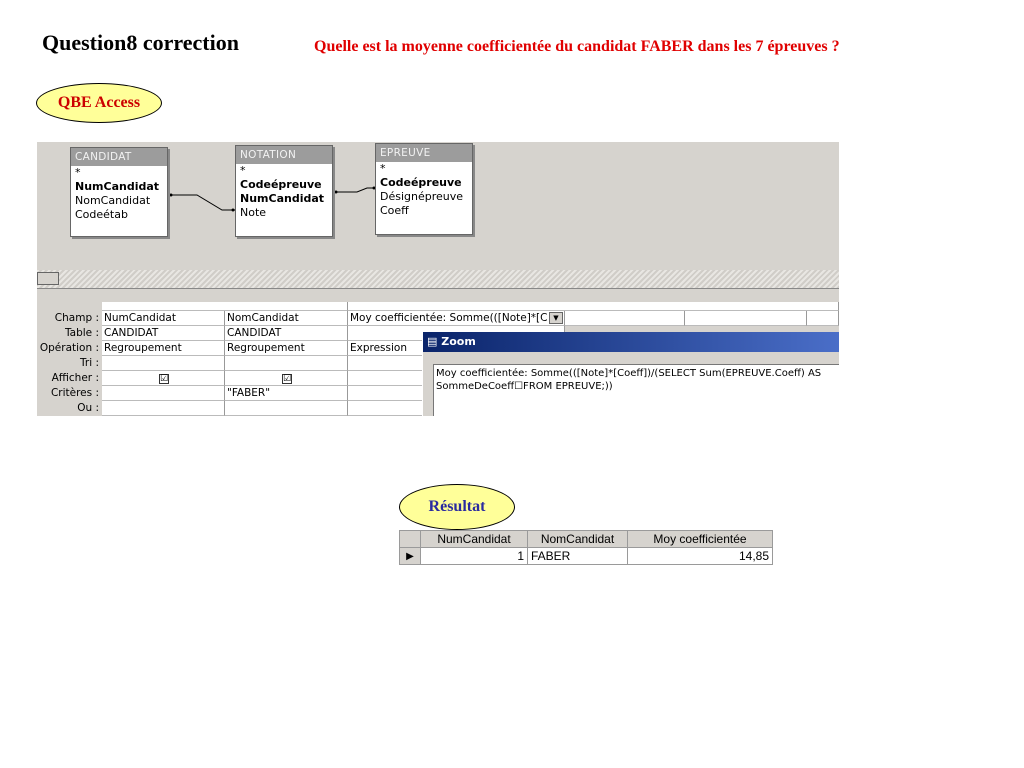  What do you see at coordinates (410, 539) in the screenshot?
I see `row-selector-header` at bounding box center [410, 539].